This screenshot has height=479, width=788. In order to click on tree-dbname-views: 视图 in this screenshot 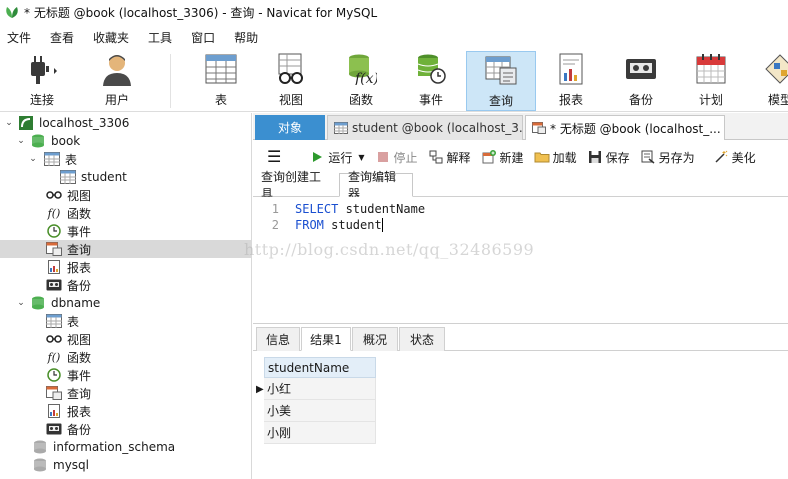, I will do `click(125, 339)`.